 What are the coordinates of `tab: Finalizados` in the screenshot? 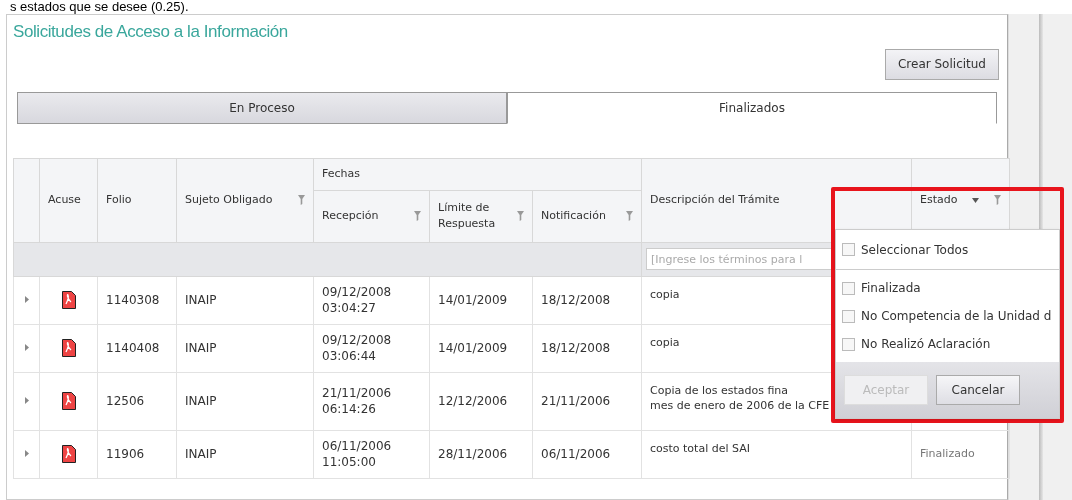 It's located at (752, 107).